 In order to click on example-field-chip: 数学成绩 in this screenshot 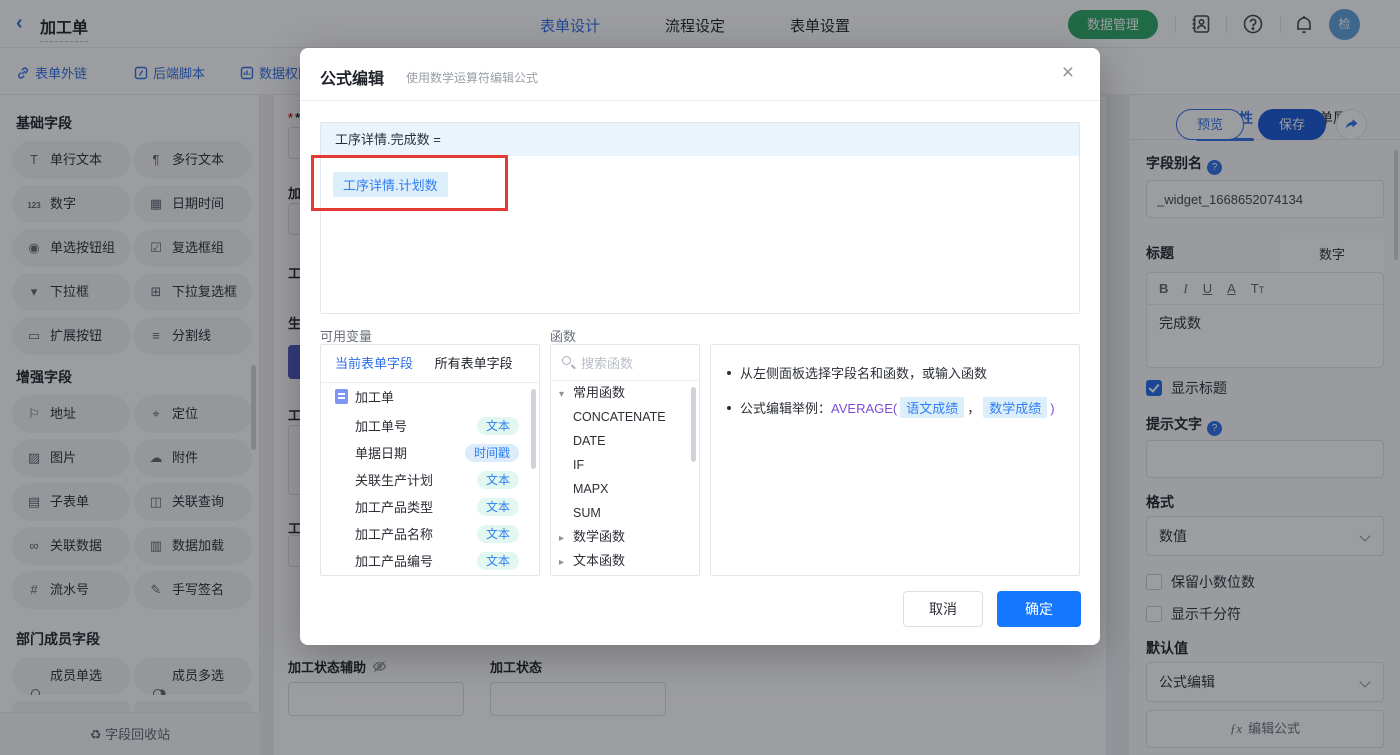, I will do `click(1015, 407)`.